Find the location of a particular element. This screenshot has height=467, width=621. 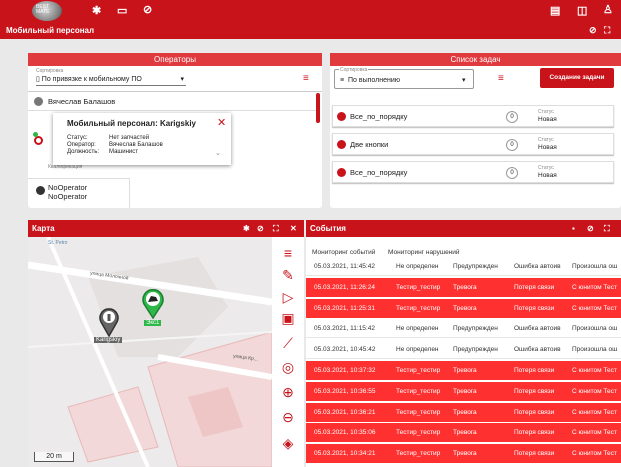

event-cell-time: 05.03.2021, 11:15:42 is located at coordinates (344, 329).